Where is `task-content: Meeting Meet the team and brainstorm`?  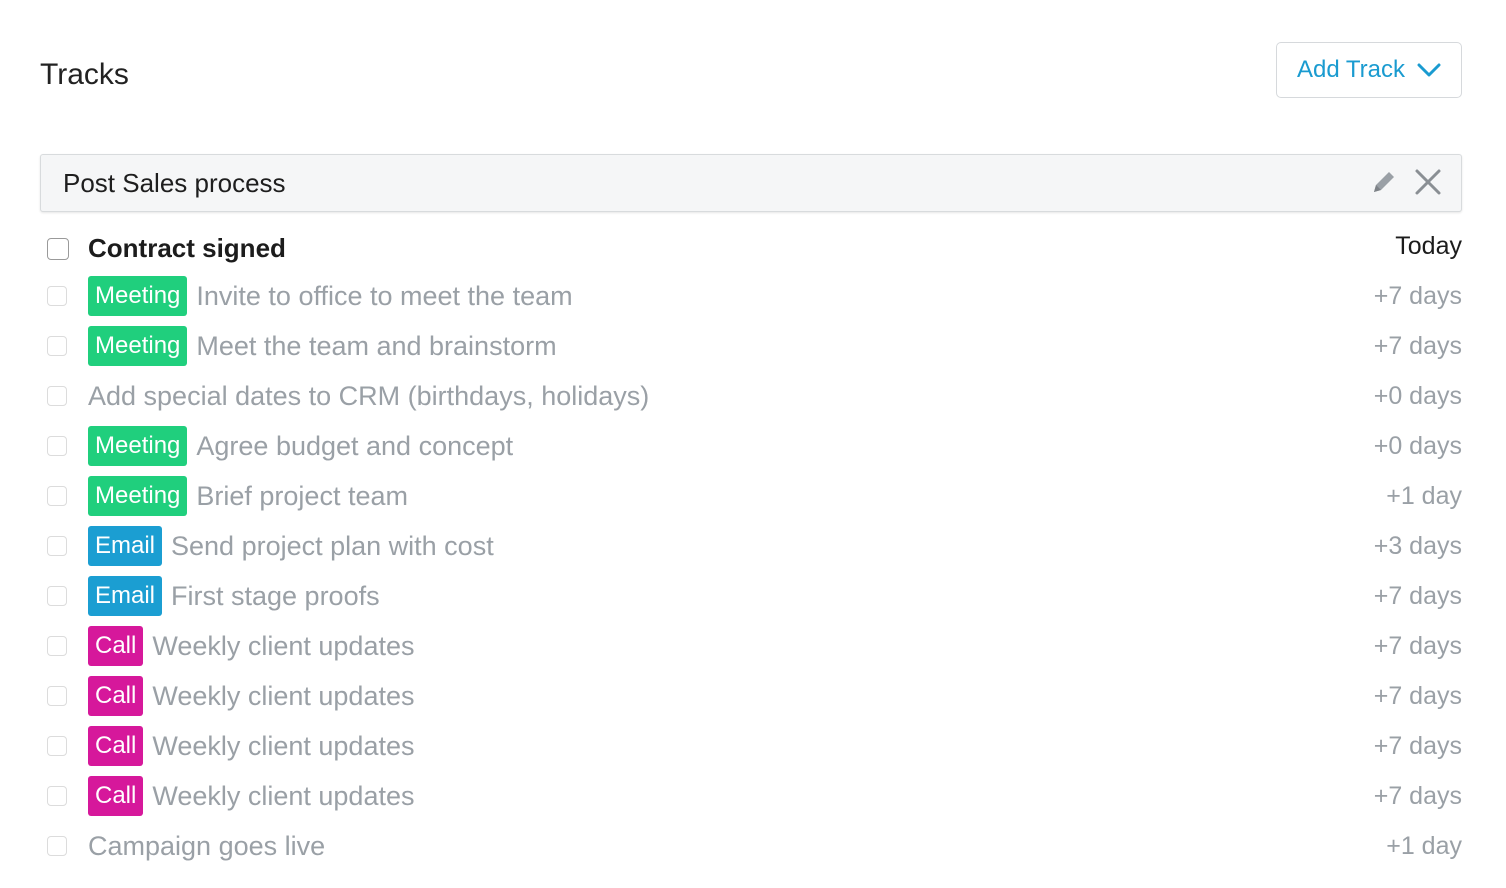 task-content: Meeting Meet the team and brainstorm is located at coordinates (322, 346).